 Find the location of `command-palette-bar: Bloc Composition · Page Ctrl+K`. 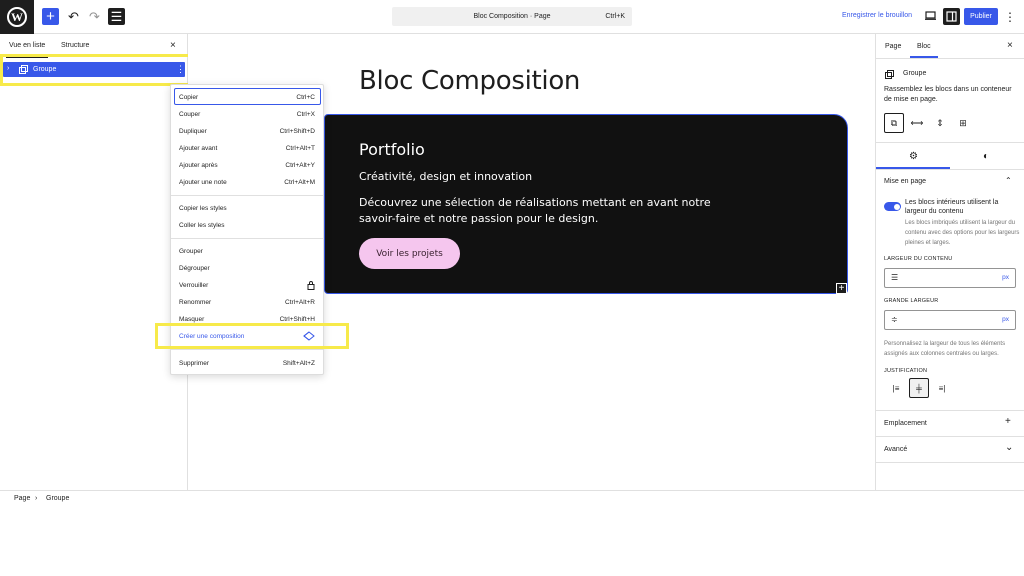

command-palette-bar: Bloc Composition · Page Ctrl+K is located at coordinates (512, 16).